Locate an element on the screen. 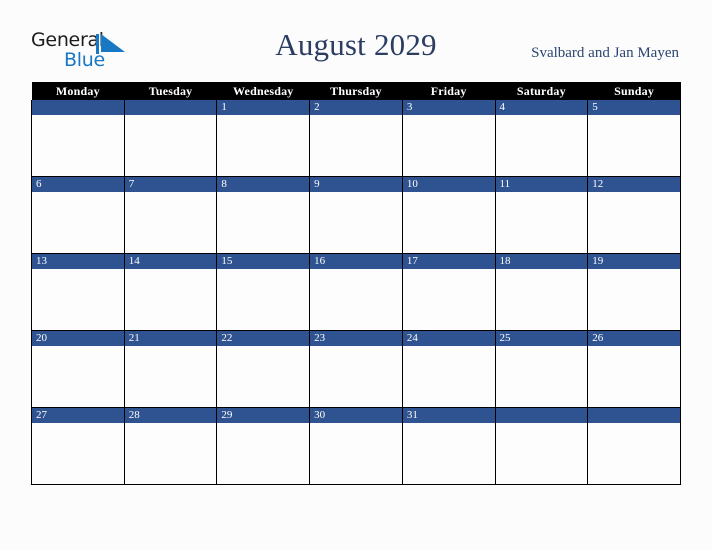  calendar-day-cell: 18 is located at coordinates (541, 292).